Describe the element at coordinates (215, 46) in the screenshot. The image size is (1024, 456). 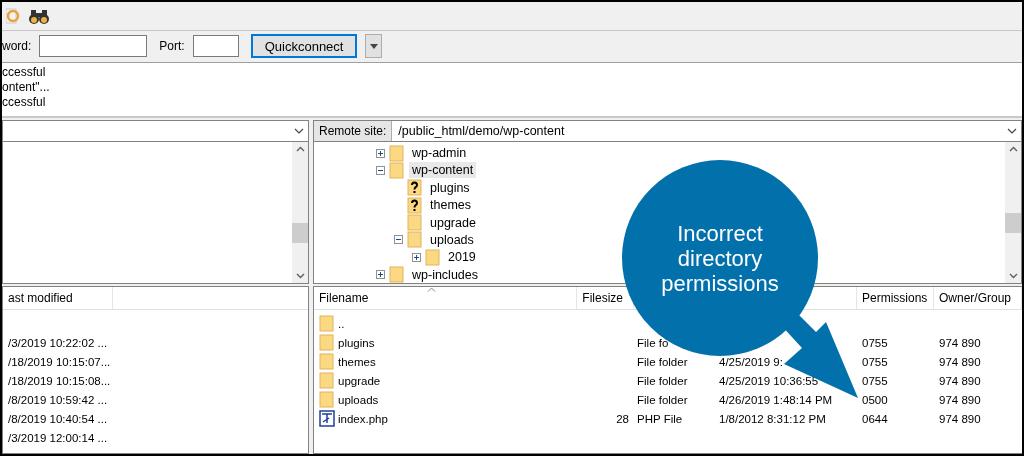
I see `port-field` at that location.